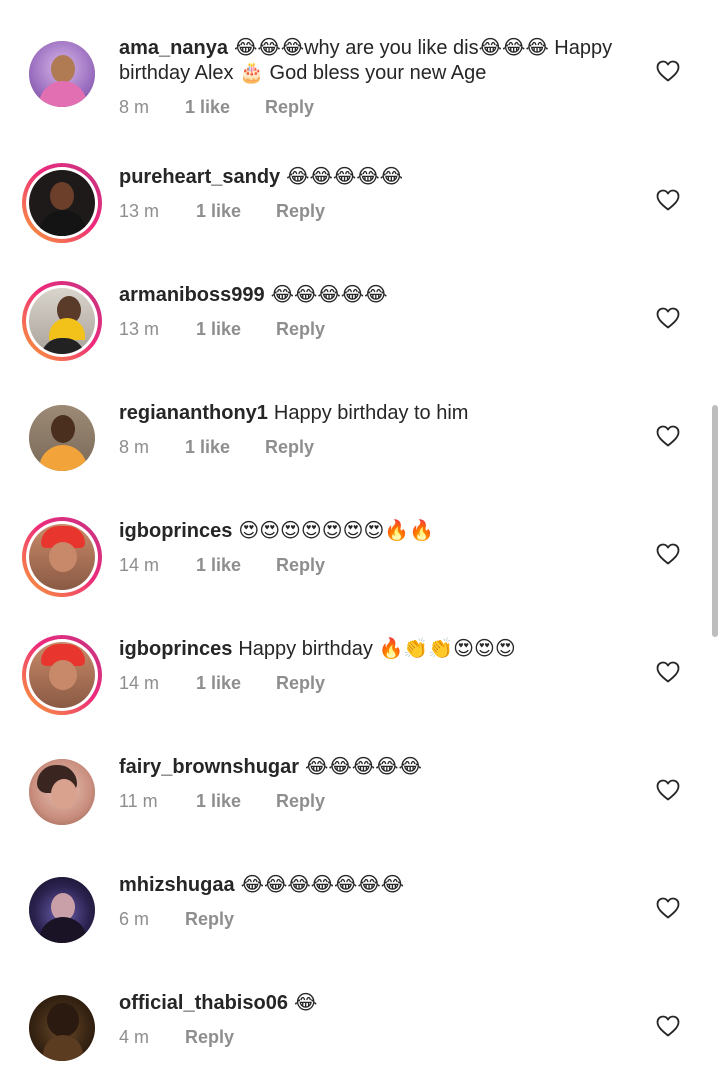  What do you see at coordinates (134, 919) in the screenshot?
I see `comment-time: 6 m` at bounding box center [134, 919].